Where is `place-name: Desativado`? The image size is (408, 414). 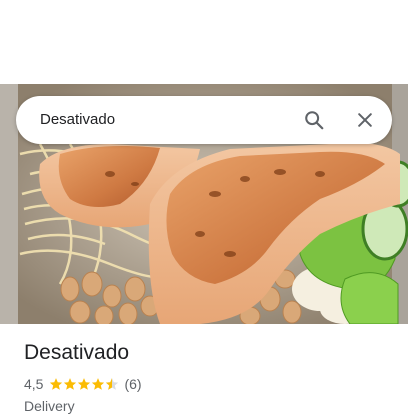 place-name: Desativado is located at coordinates (77, 352).